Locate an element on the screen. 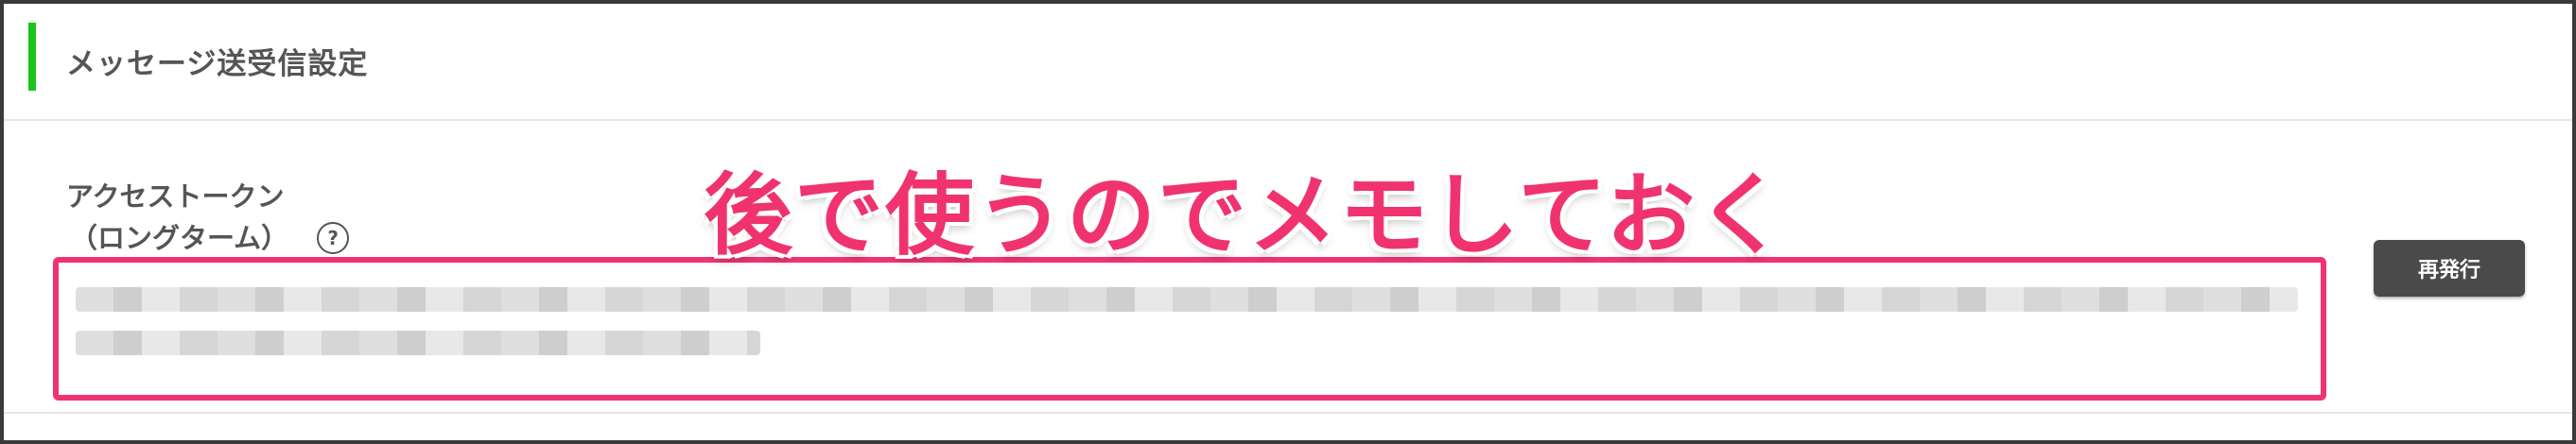  section-accent-bar is located at coordinates (32, 57).